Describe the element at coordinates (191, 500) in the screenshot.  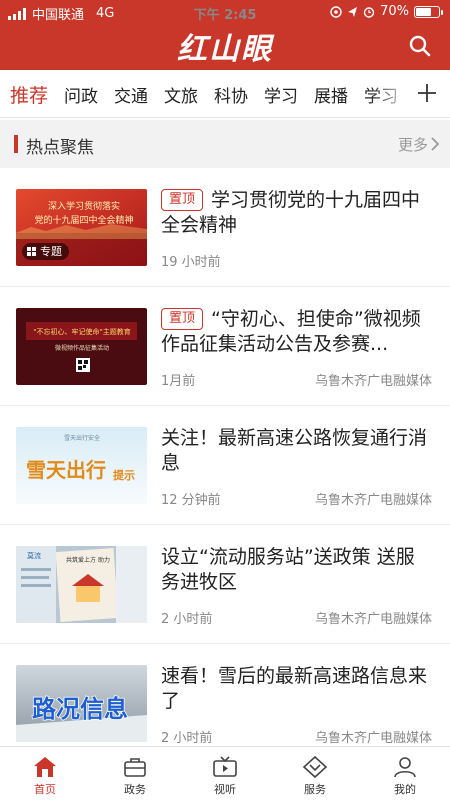
I see `news-time: 12 分钟前` at that location.